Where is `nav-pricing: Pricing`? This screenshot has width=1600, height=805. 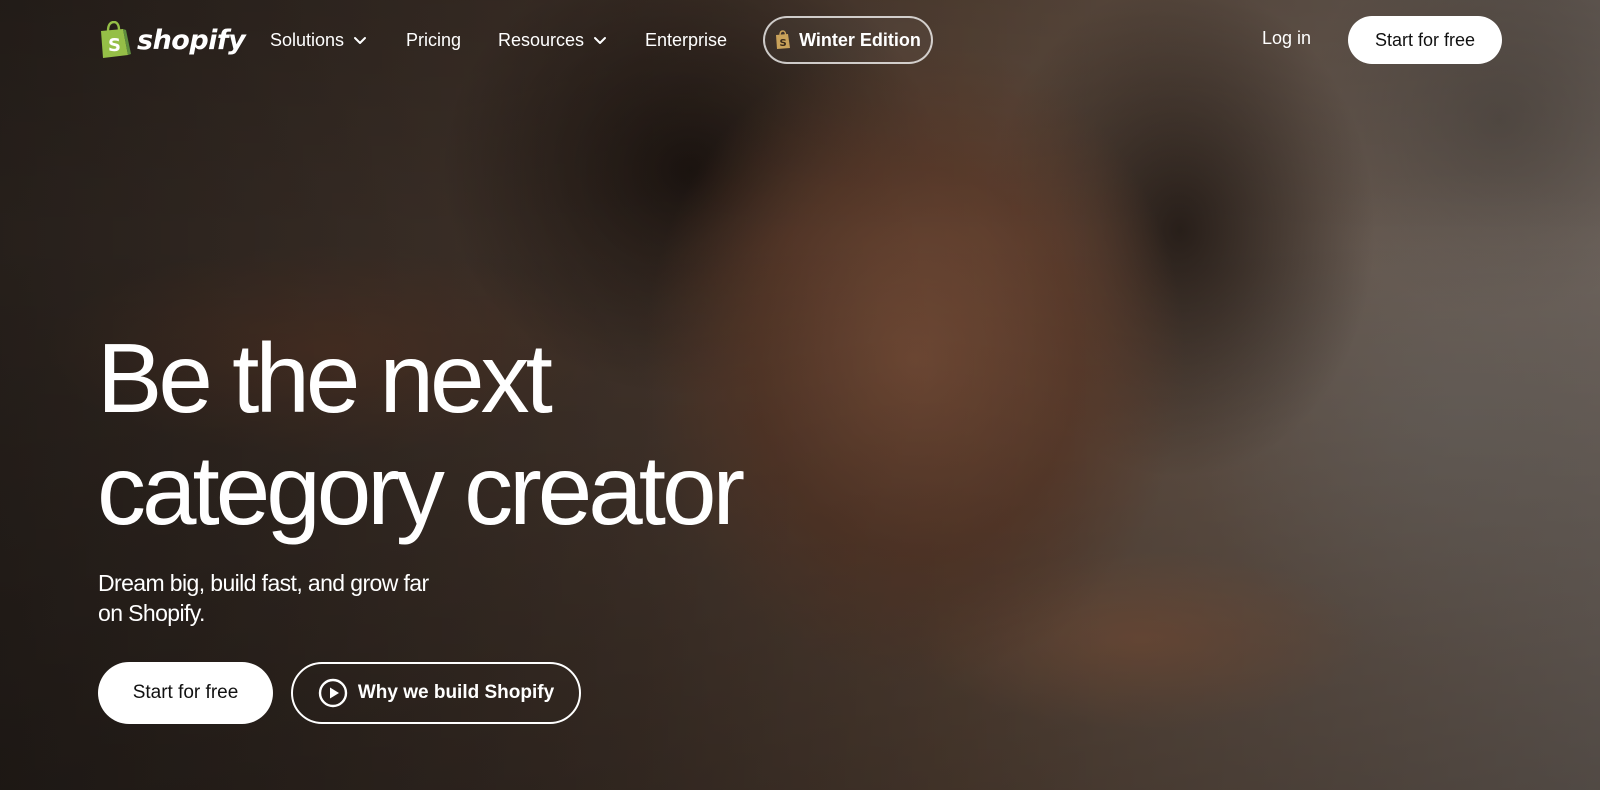
nav-pricing: Pricing is located at coordinates (433, 40).